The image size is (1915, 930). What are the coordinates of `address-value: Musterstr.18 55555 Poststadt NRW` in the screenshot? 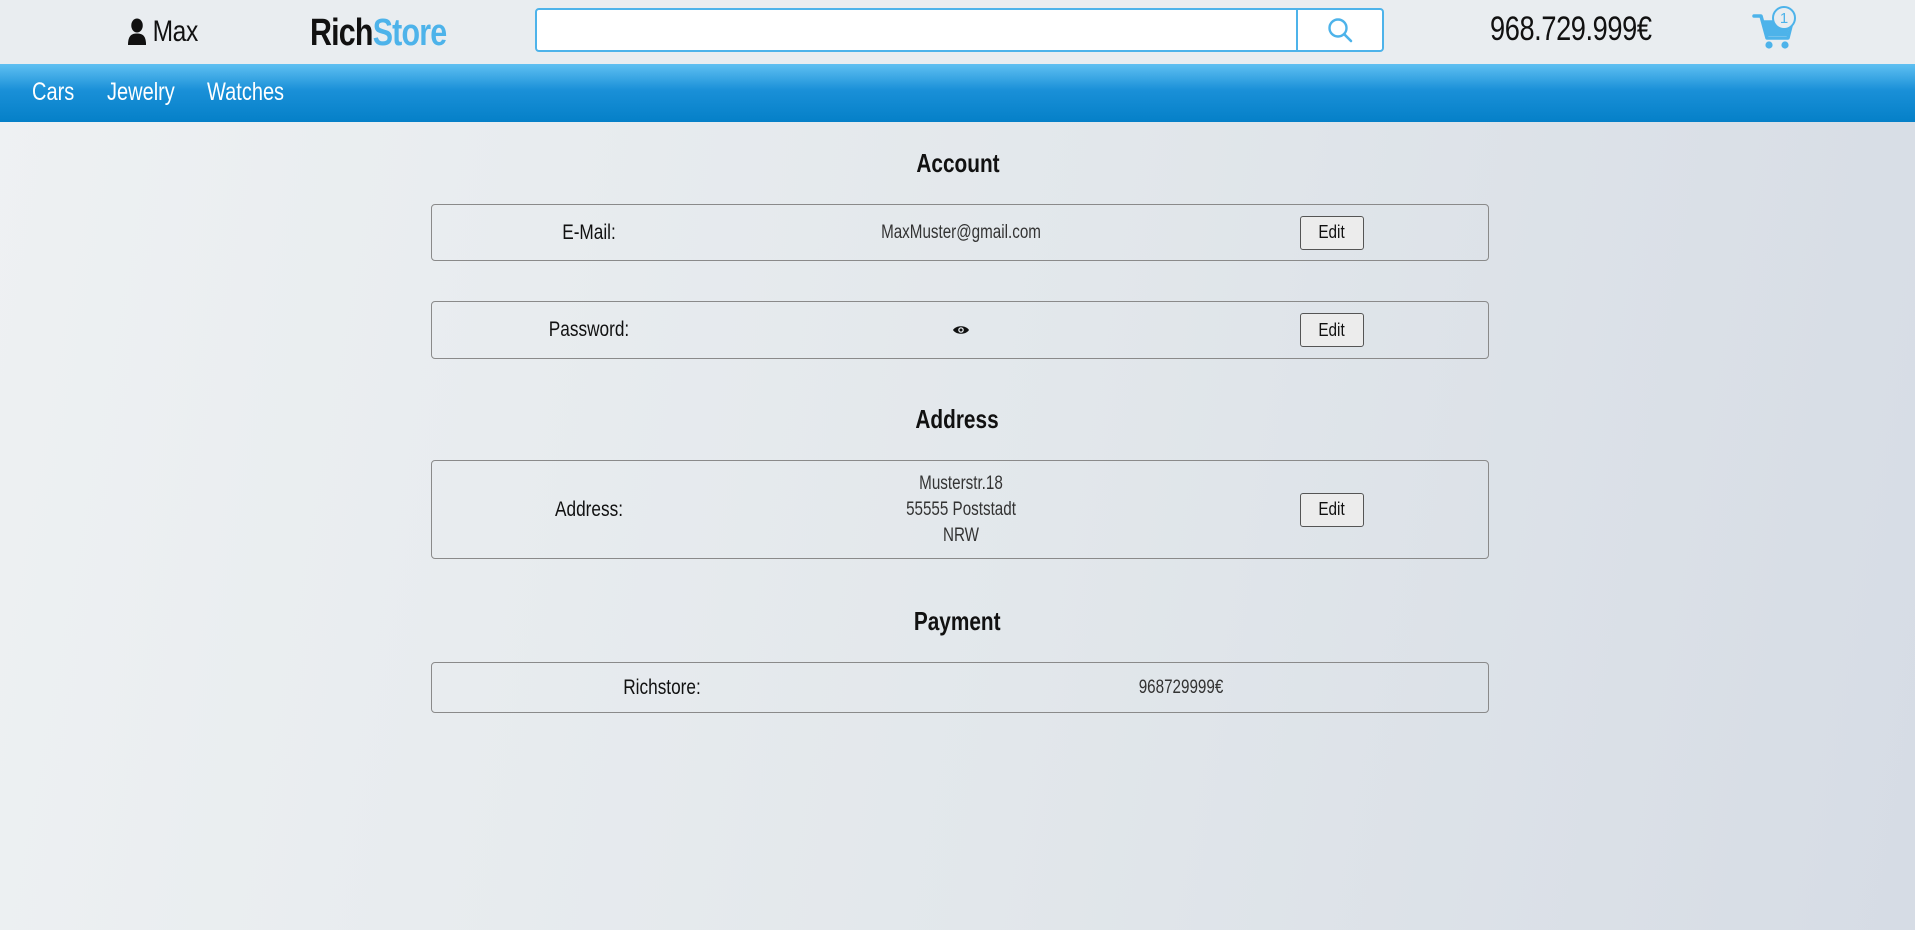 It's located at (961, 510).